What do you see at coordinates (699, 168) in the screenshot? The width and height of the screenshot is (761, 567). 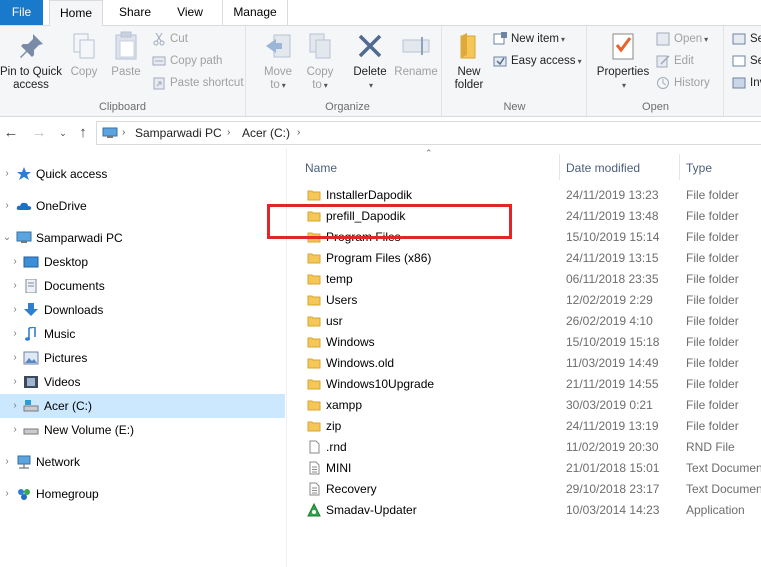 I see `column-header-type: Type` at bounding box center [699, 168].